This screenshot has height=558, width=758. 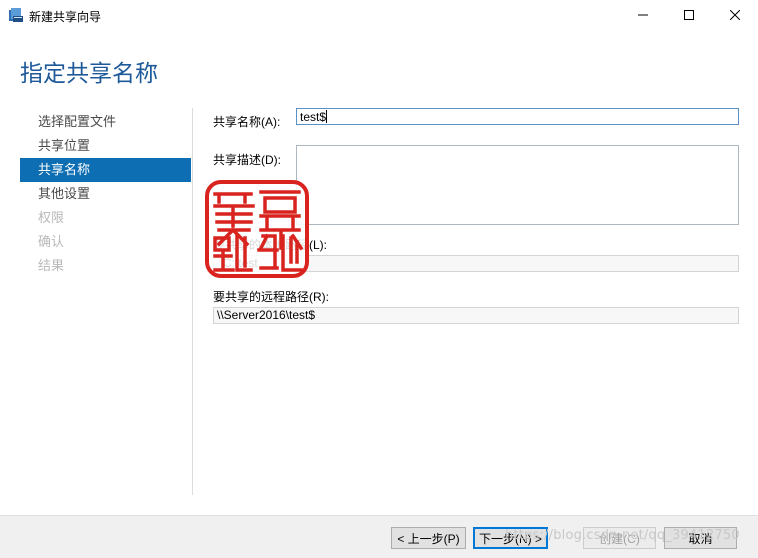 I want to click on maximize-icon, so click(x=689, y=15).